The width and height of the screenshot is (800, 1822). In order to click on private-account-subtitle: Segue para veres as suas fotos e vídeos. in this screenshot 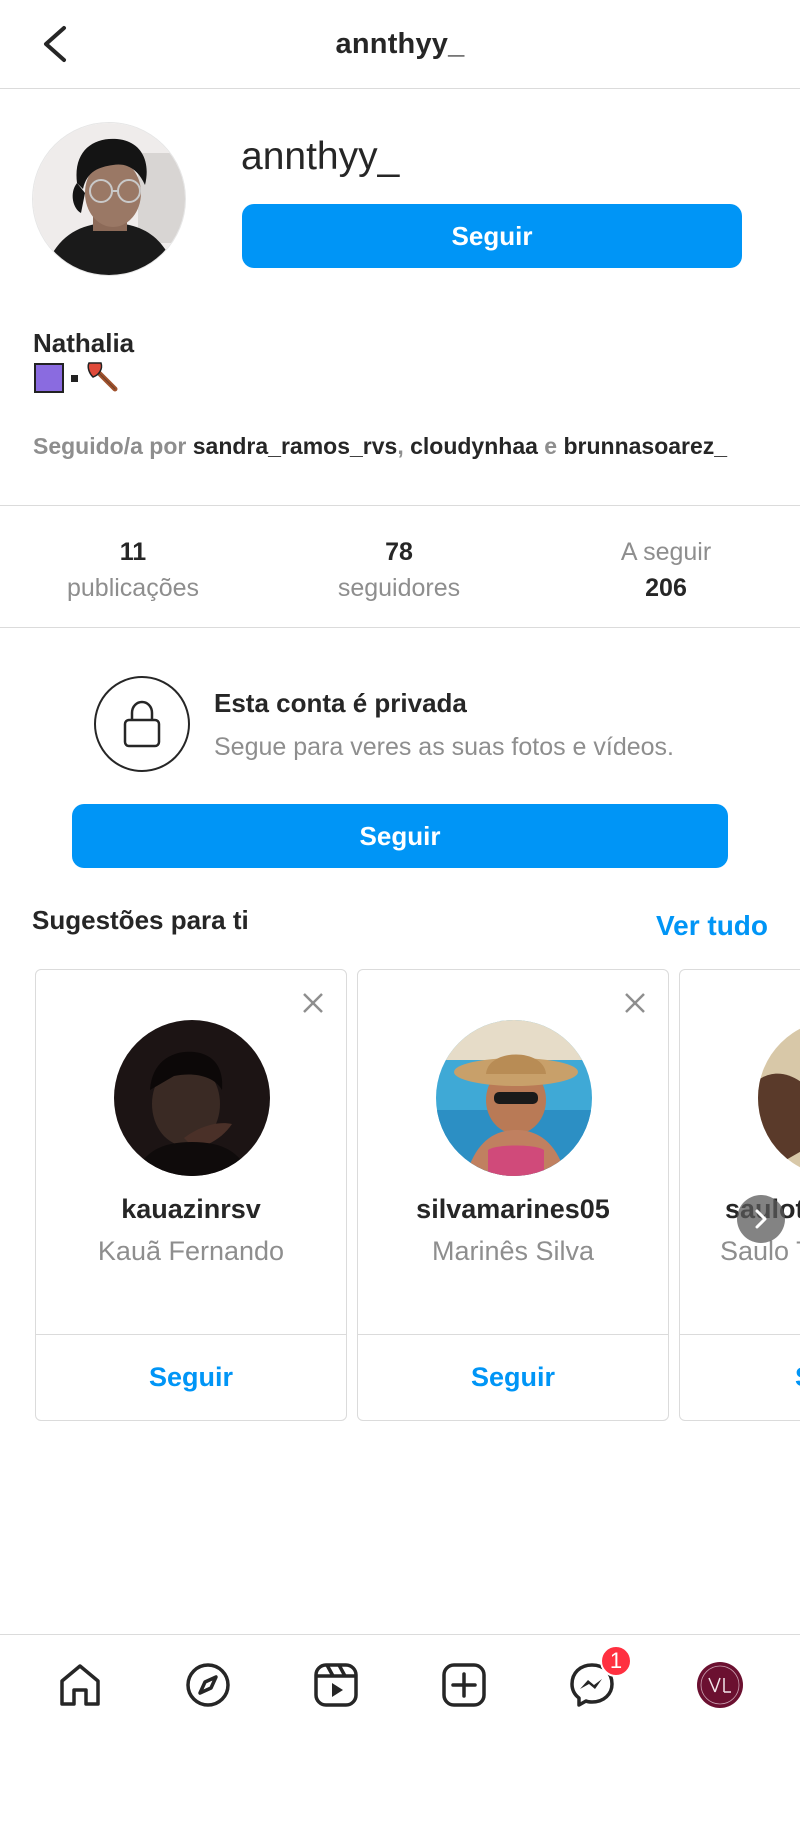, I will do `click(444, 747)`.